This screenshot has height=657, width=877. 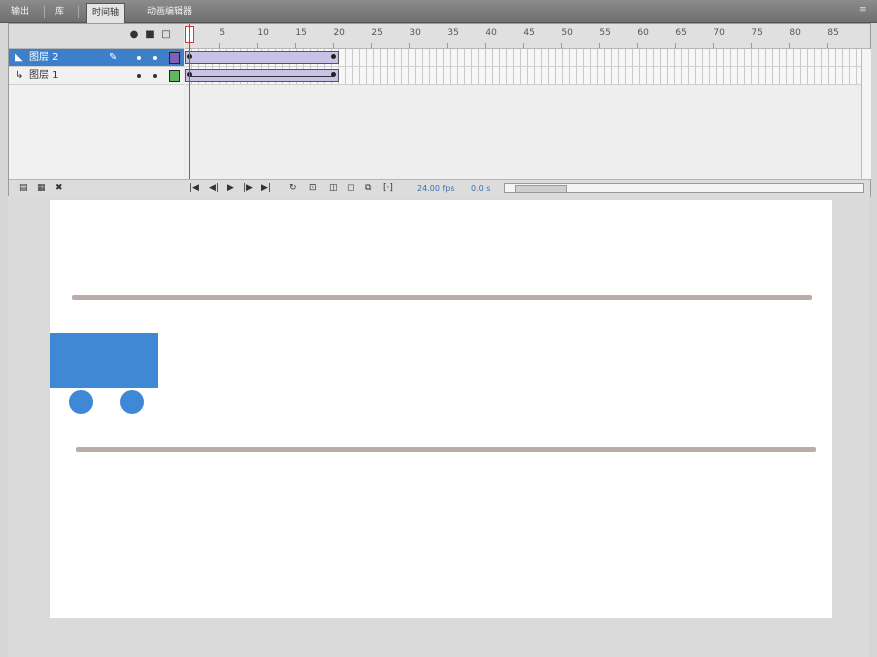 What do you see at coordinates (23, 188) in the screenshot?
I see `new-layer-icon: ▤` at bounding box center [23, 188].